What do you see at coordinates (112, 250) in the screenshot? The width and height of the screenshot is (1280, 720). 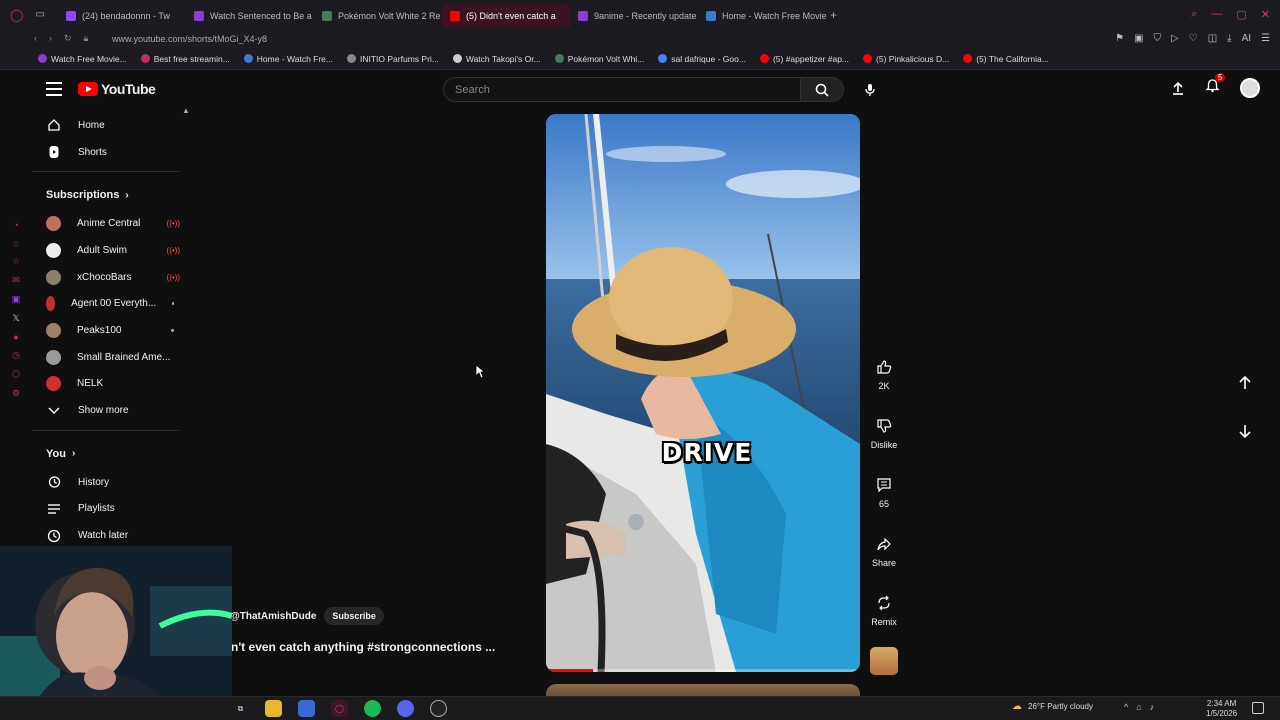 I see `sidebar-subscription: Adult Swim ((•))` at bounding box center [112, 250].